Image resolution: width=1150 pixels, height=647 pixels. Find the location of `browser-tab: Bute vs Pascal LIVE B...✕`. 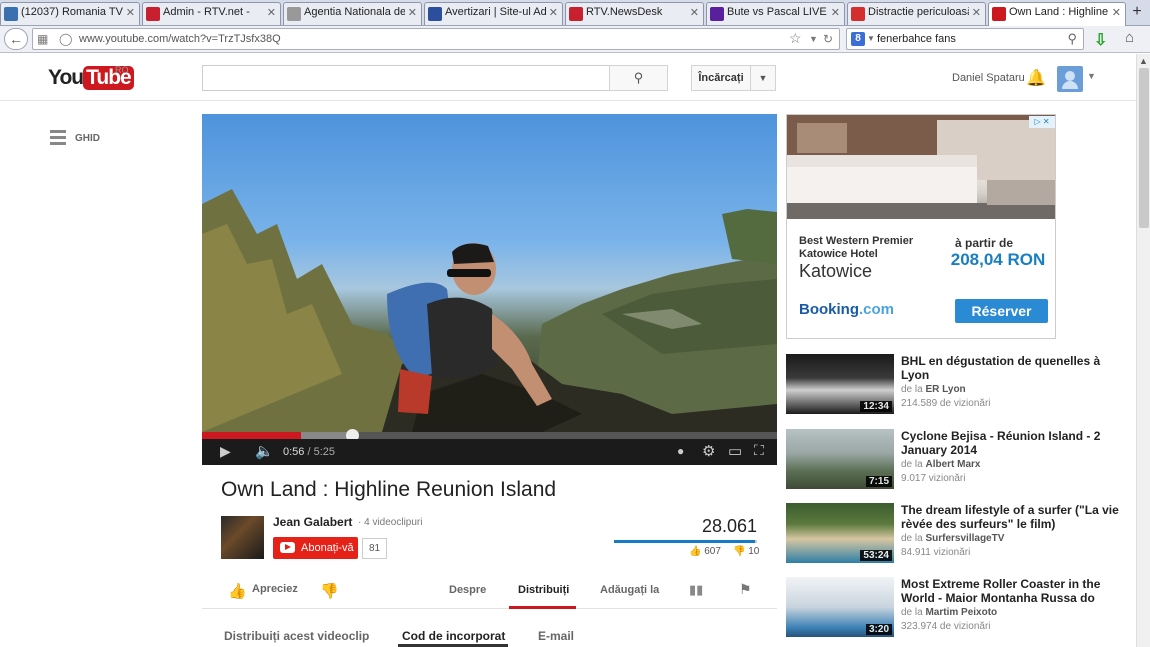

browser-tab: Bute vs Pascal LIVE B...✕ is located at coordinates (775, 13).